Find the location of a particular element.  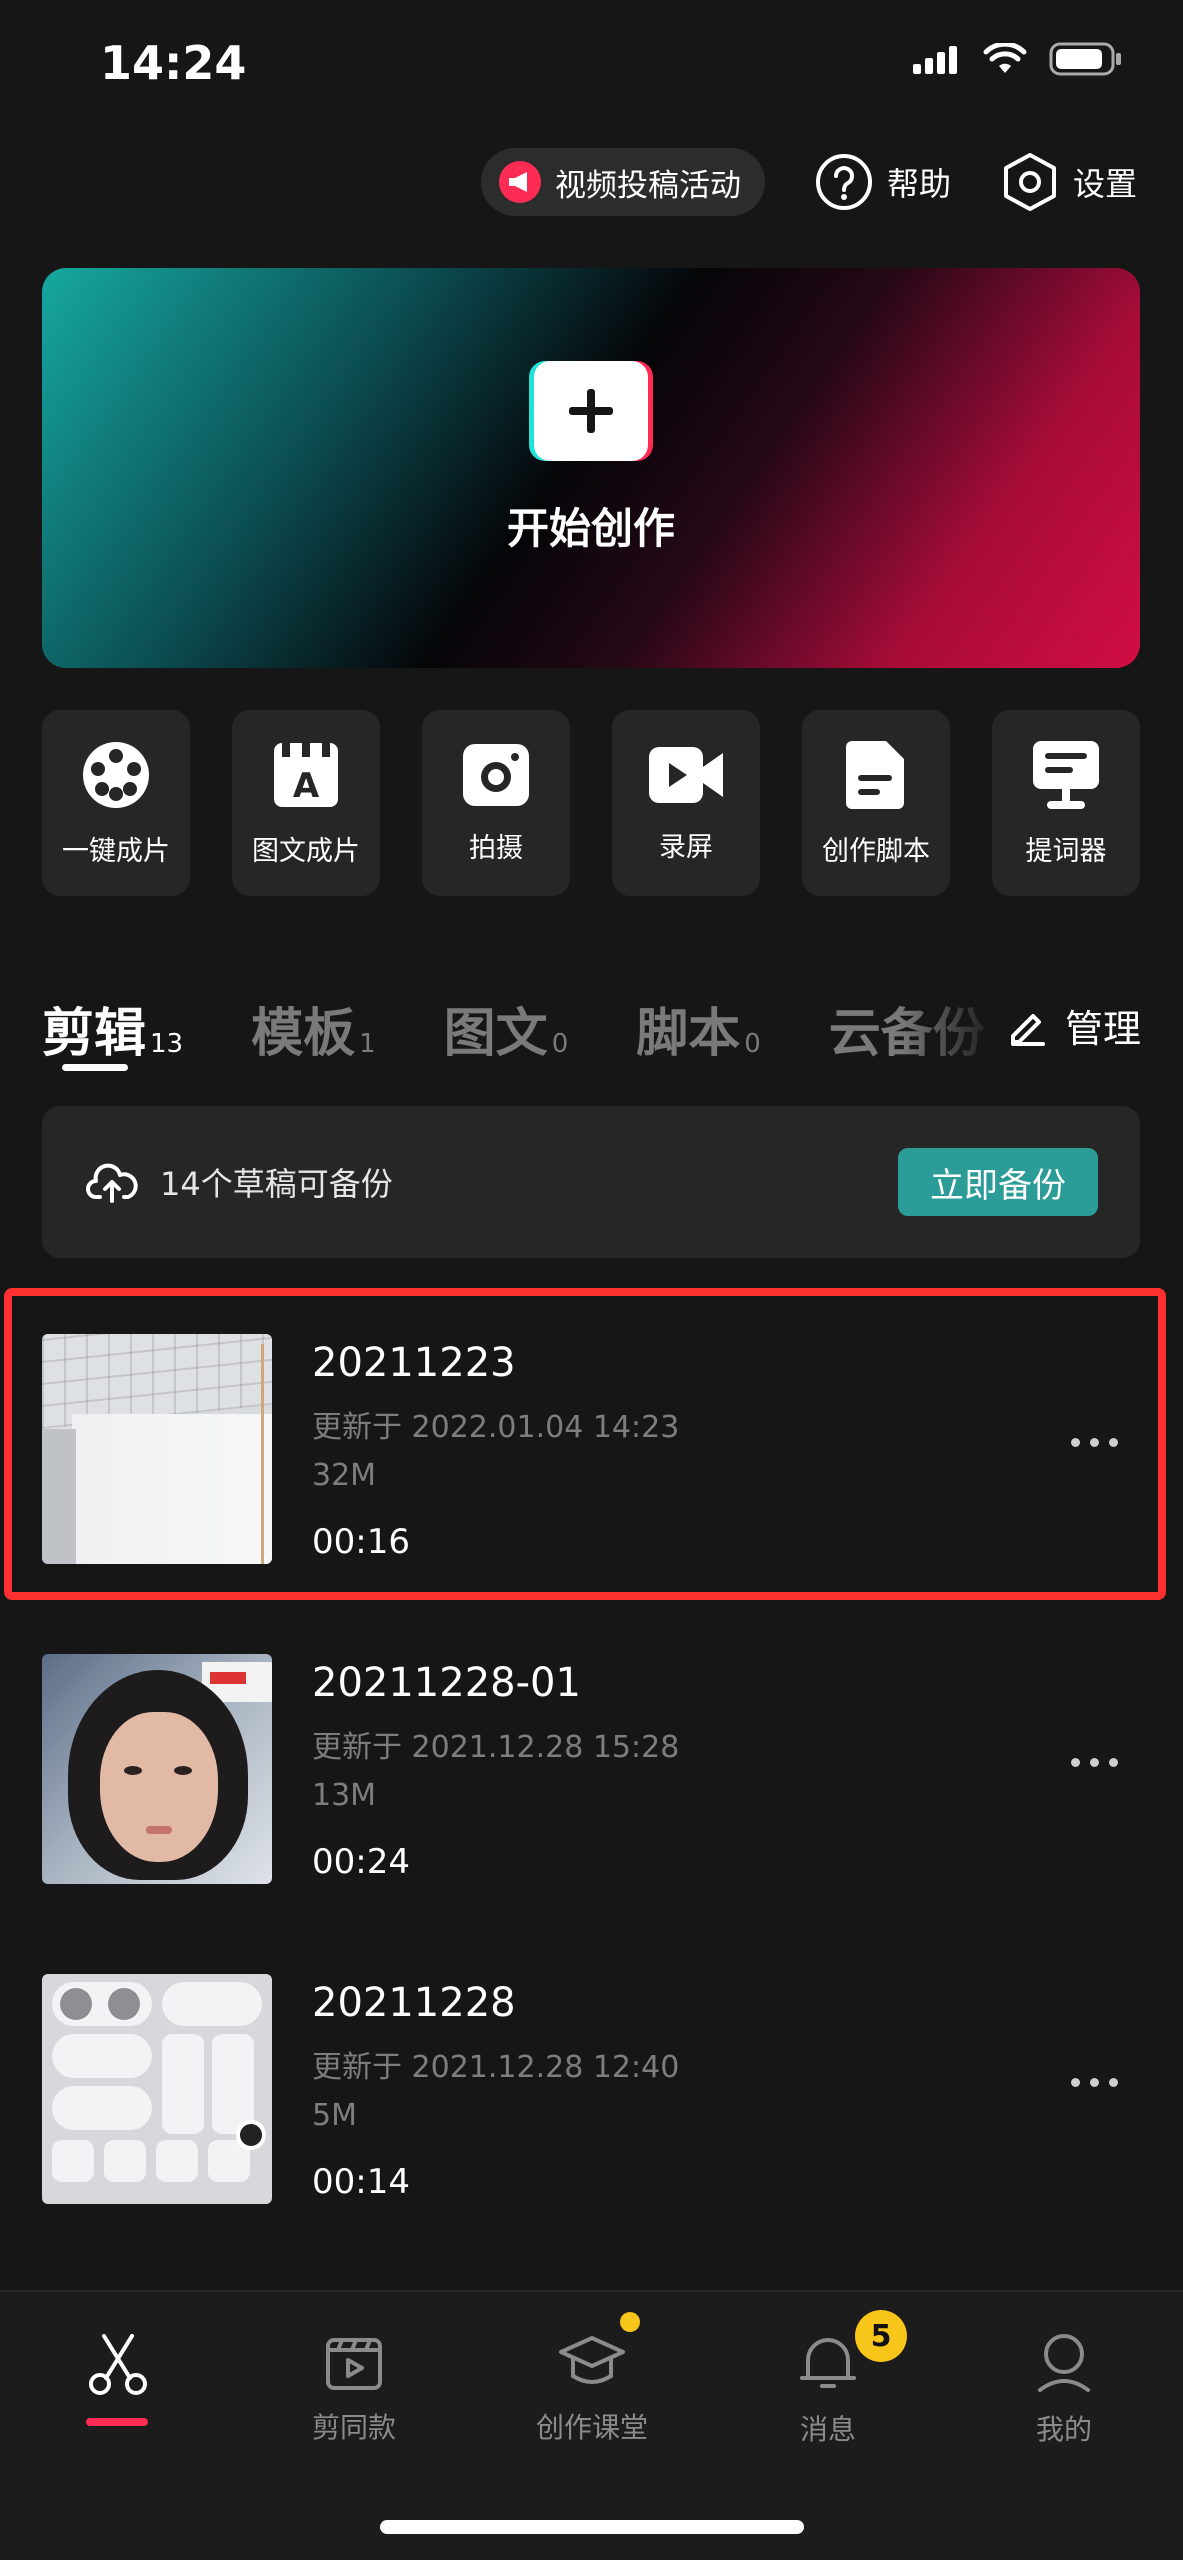

draft-tabs: 剪辑 13 模板 1 图文 0 脚本 0 云备份 is located at coordinates (522, 1025).